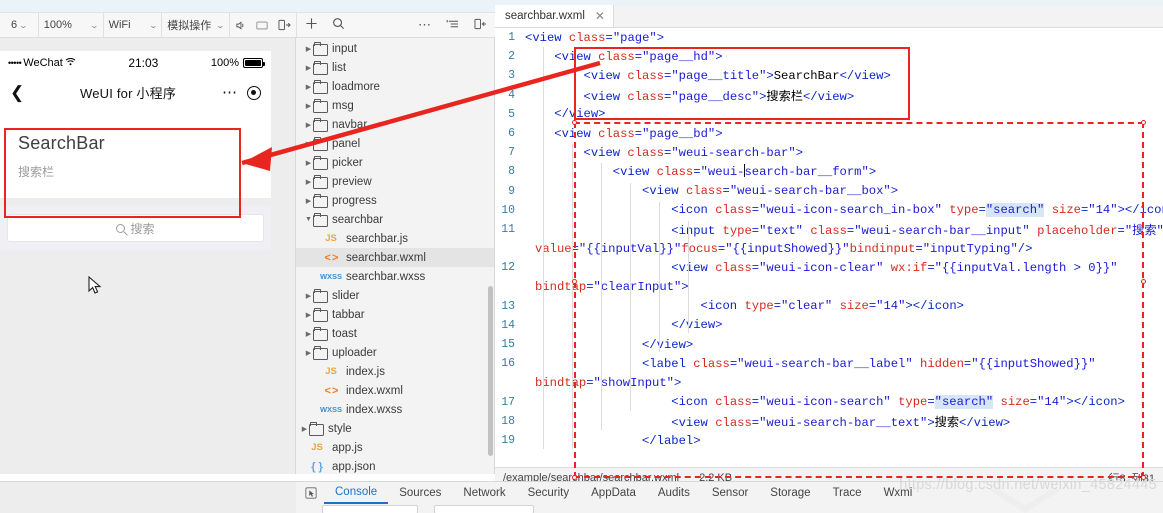  Describe the element at coordinates (143, 62) in the screenshot. I see `status-time: 21:03` at that location.